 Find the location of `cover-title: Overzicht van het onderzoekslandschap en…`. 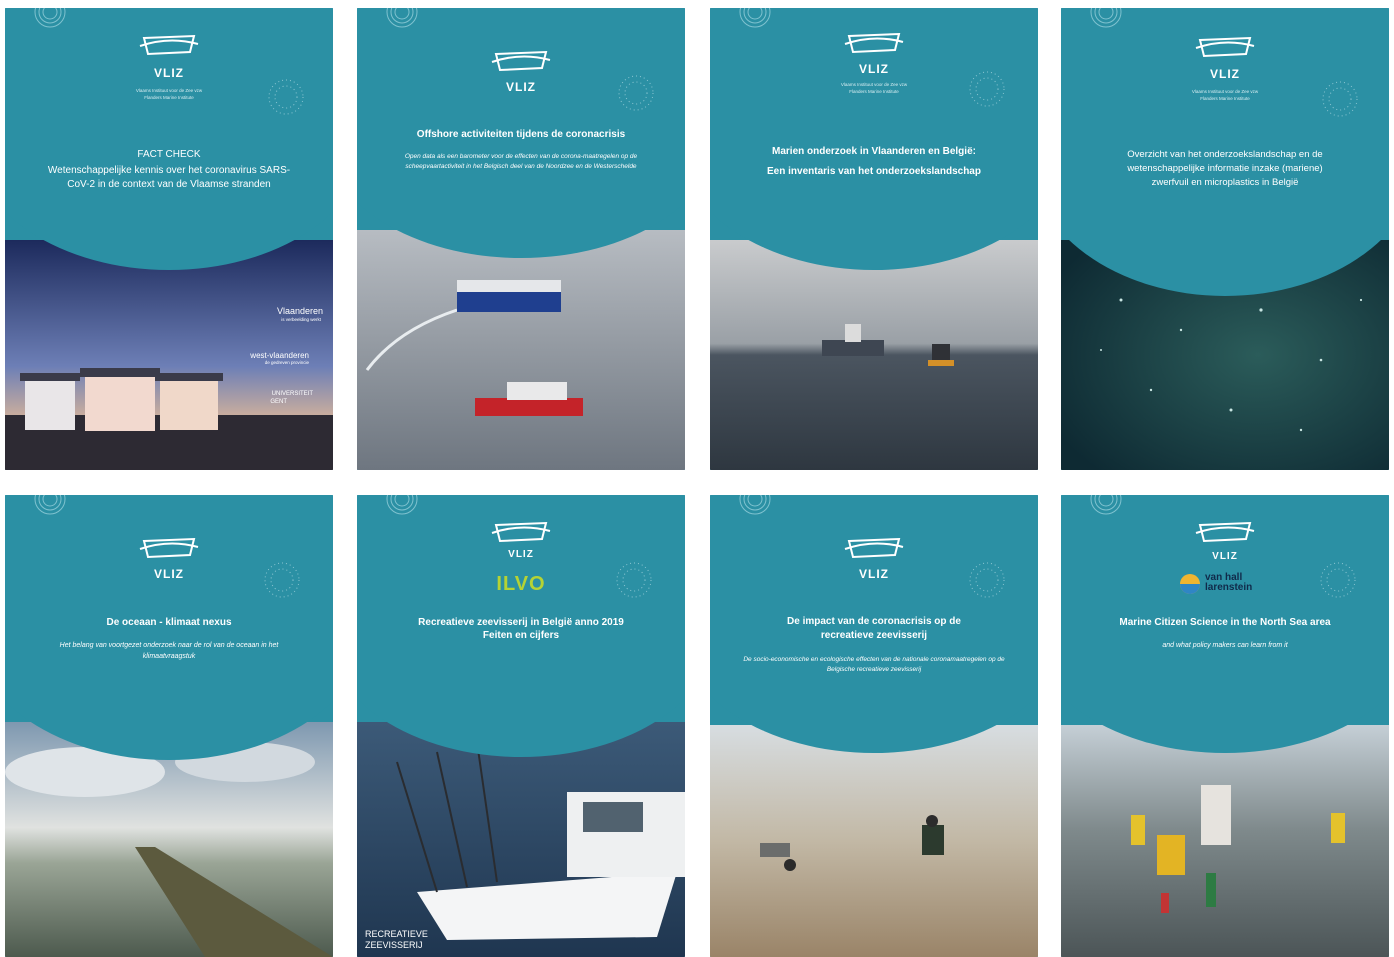

cover-title: Overzicht van het onderzoekslandschap en… is located at coordinates (1225, 168).